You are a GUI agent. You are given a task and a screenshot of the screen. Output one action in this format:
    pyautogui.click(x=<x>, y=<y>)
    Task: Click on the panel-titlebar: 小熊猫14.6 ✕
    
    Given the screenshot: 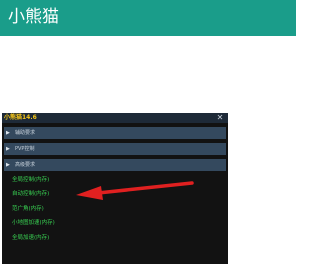 What is the action you would take?
    pyautogui.click(x=115, y=118)
    